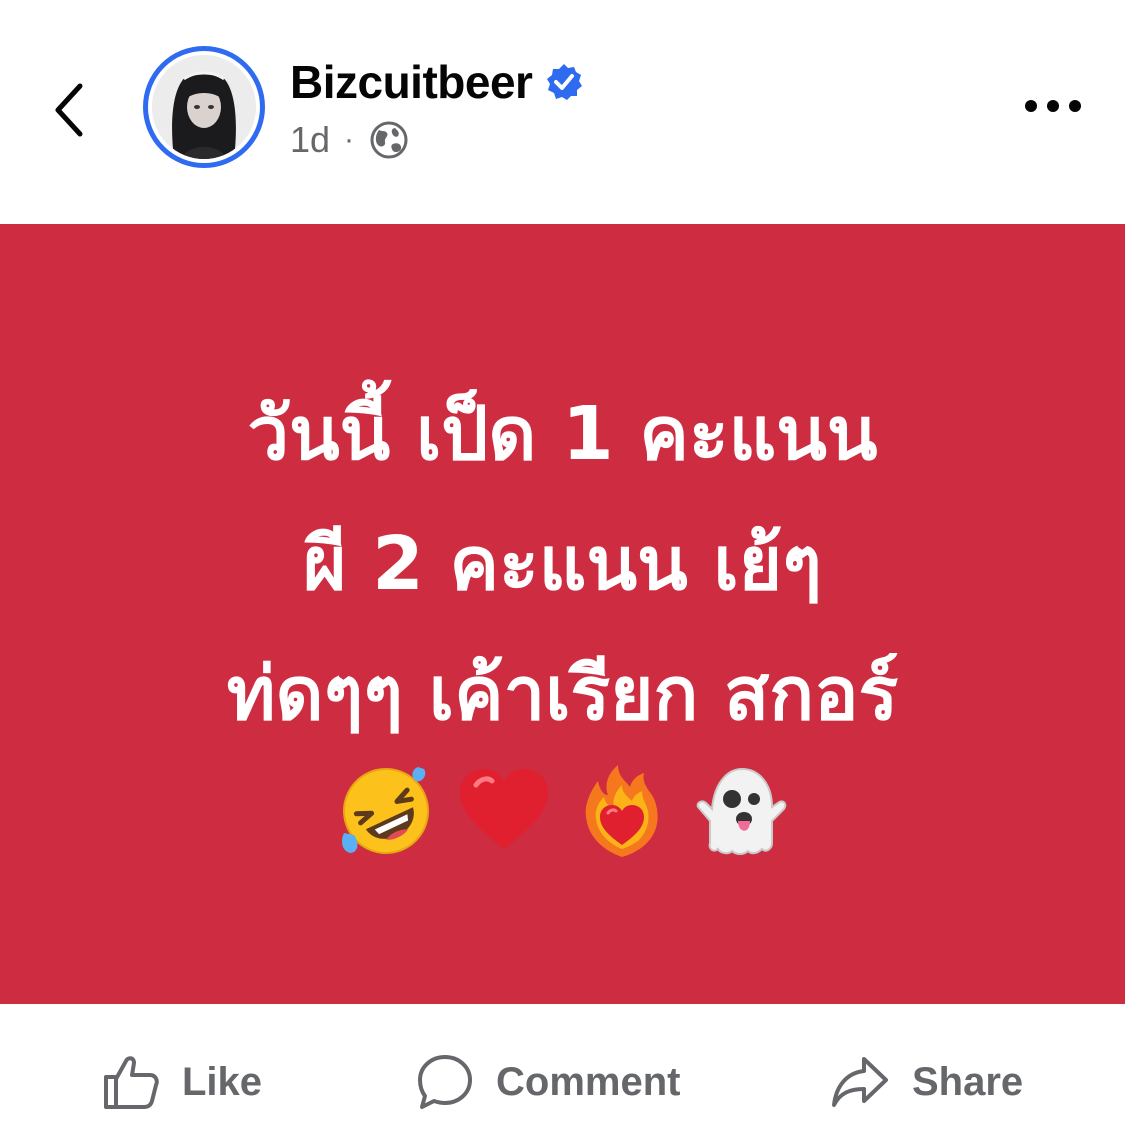 This screenshot has height=1130, width=1125. I want to click on author-avatar, so click(204, 107).